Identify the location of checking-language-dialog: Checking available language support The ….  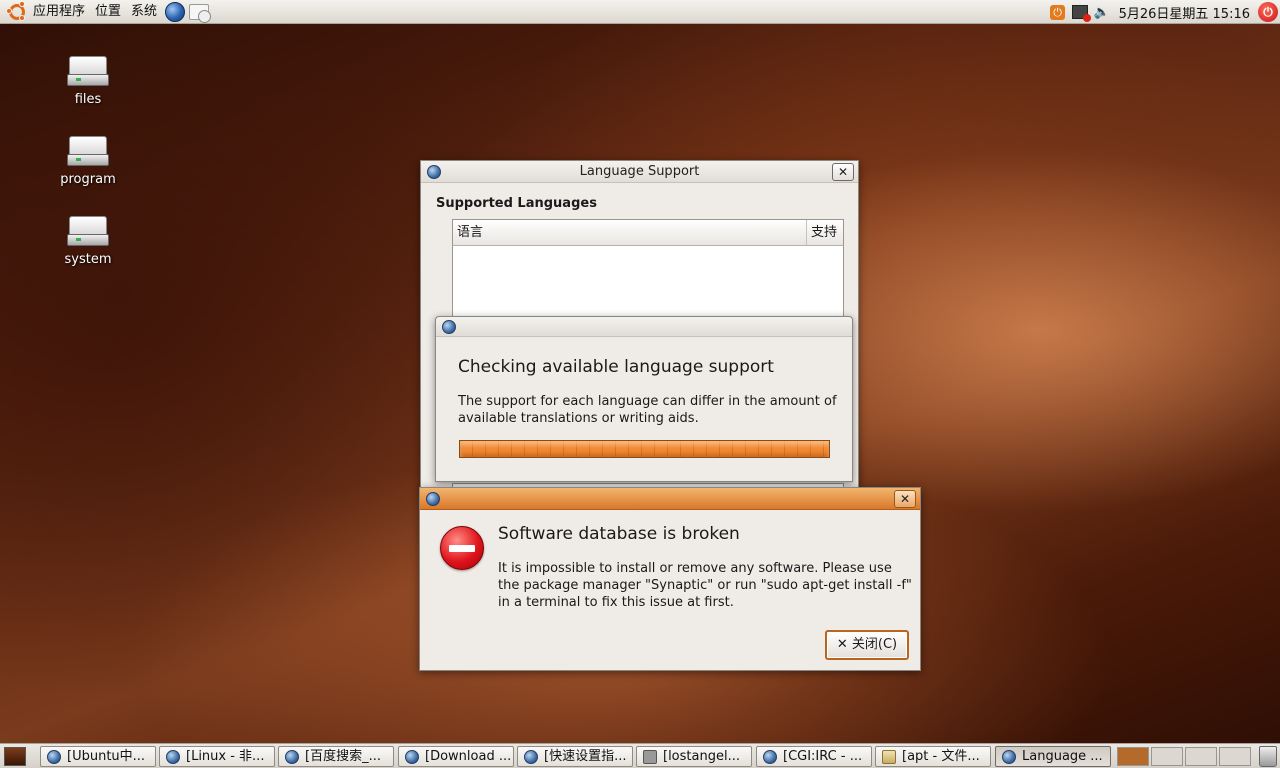
(644, 399).